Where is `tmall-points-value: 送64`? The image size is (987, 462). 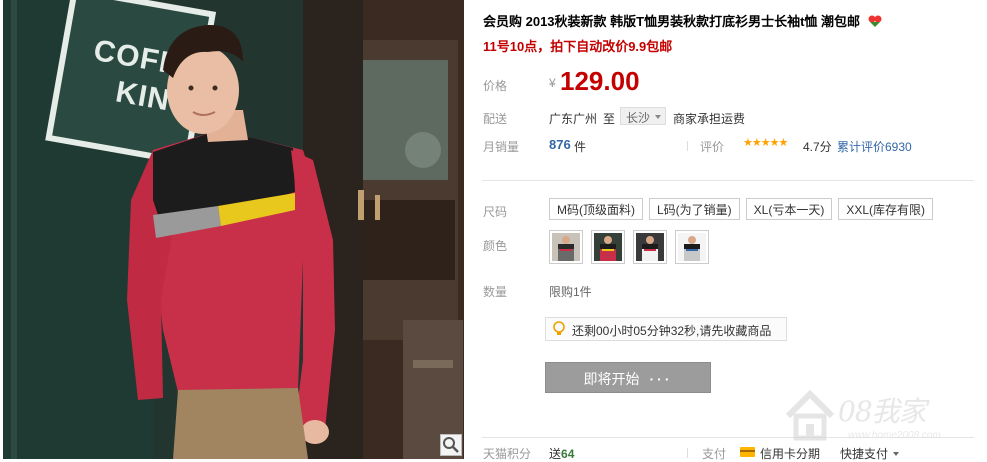
tmall-points-value: 送64 is located at coordinates (561, 453).